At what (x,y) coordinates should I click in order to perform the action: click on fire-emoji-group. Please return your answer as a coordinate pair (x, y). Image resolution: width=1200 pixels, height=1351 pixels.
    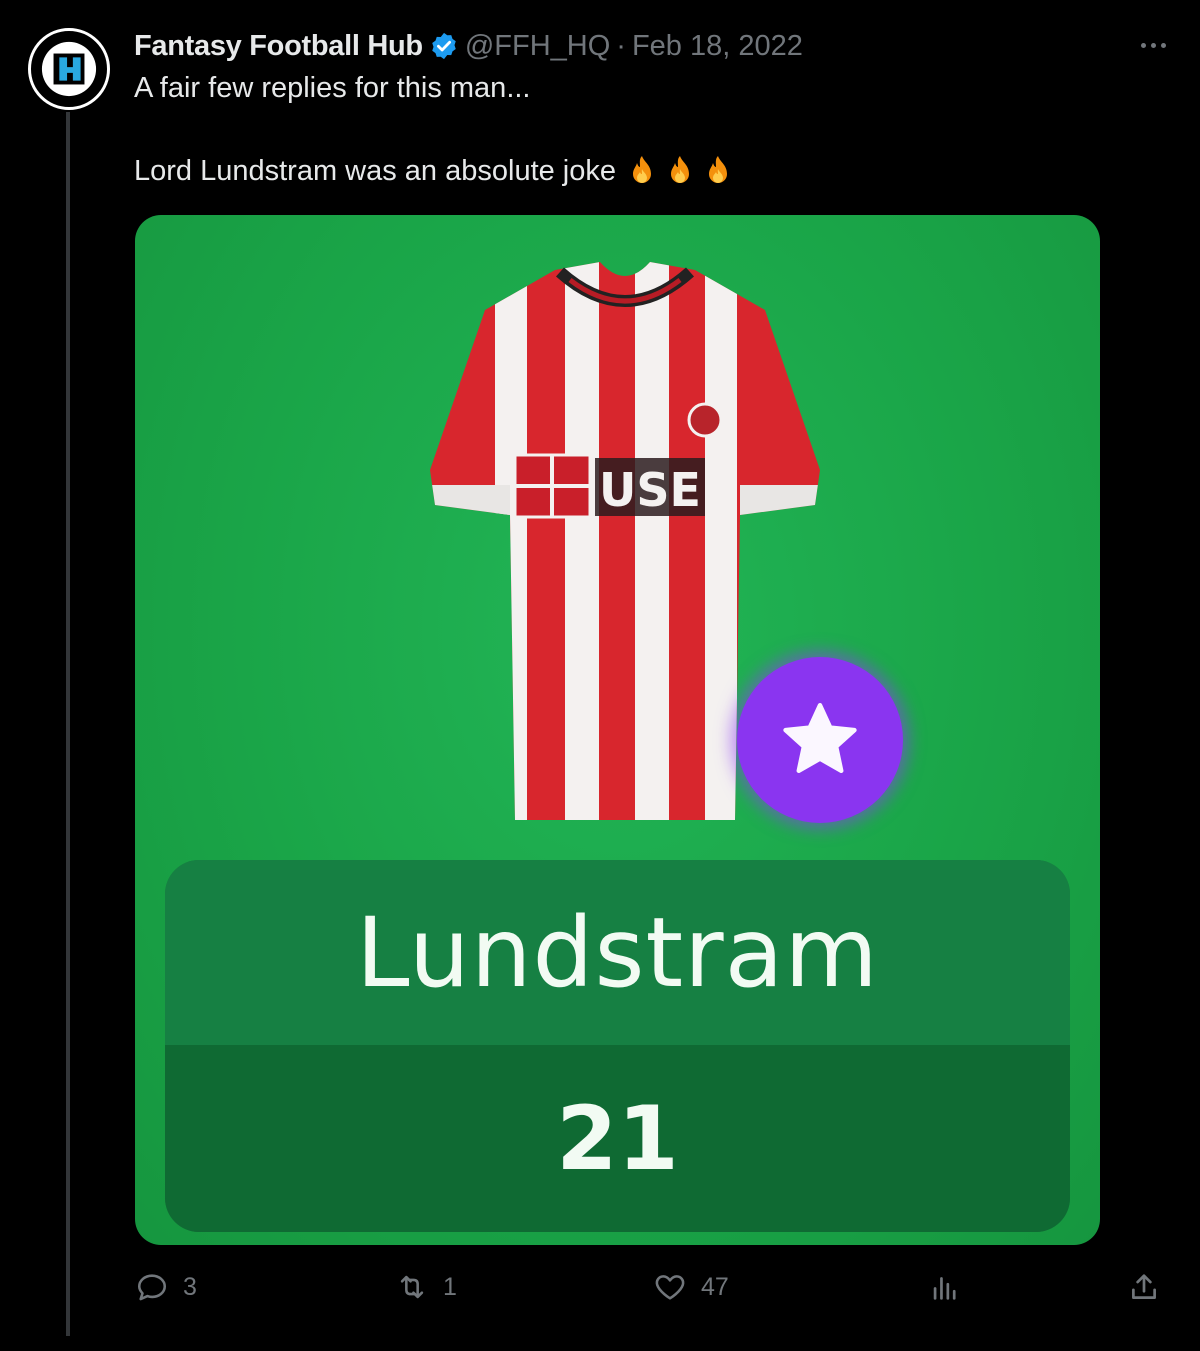
    Looking at the image, I should click on (680, 171).